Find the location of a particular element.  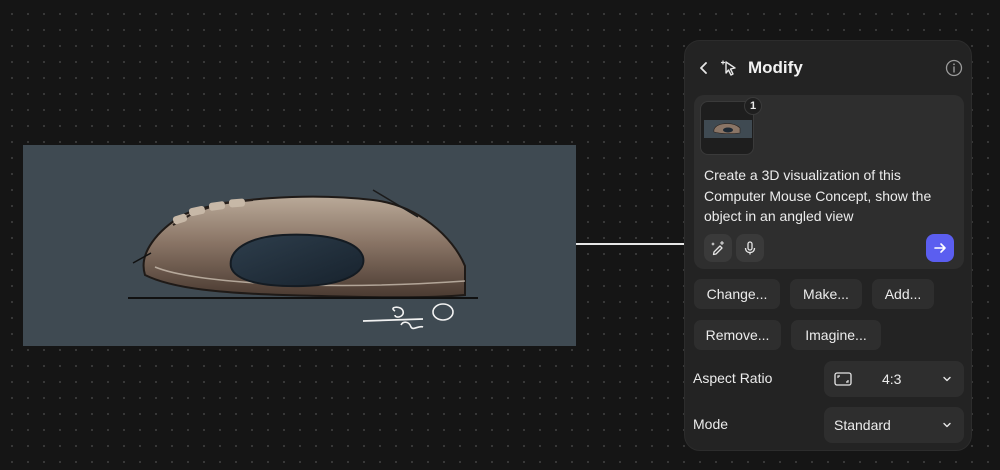

thumbnail-image is located at coordinates (728, 129).